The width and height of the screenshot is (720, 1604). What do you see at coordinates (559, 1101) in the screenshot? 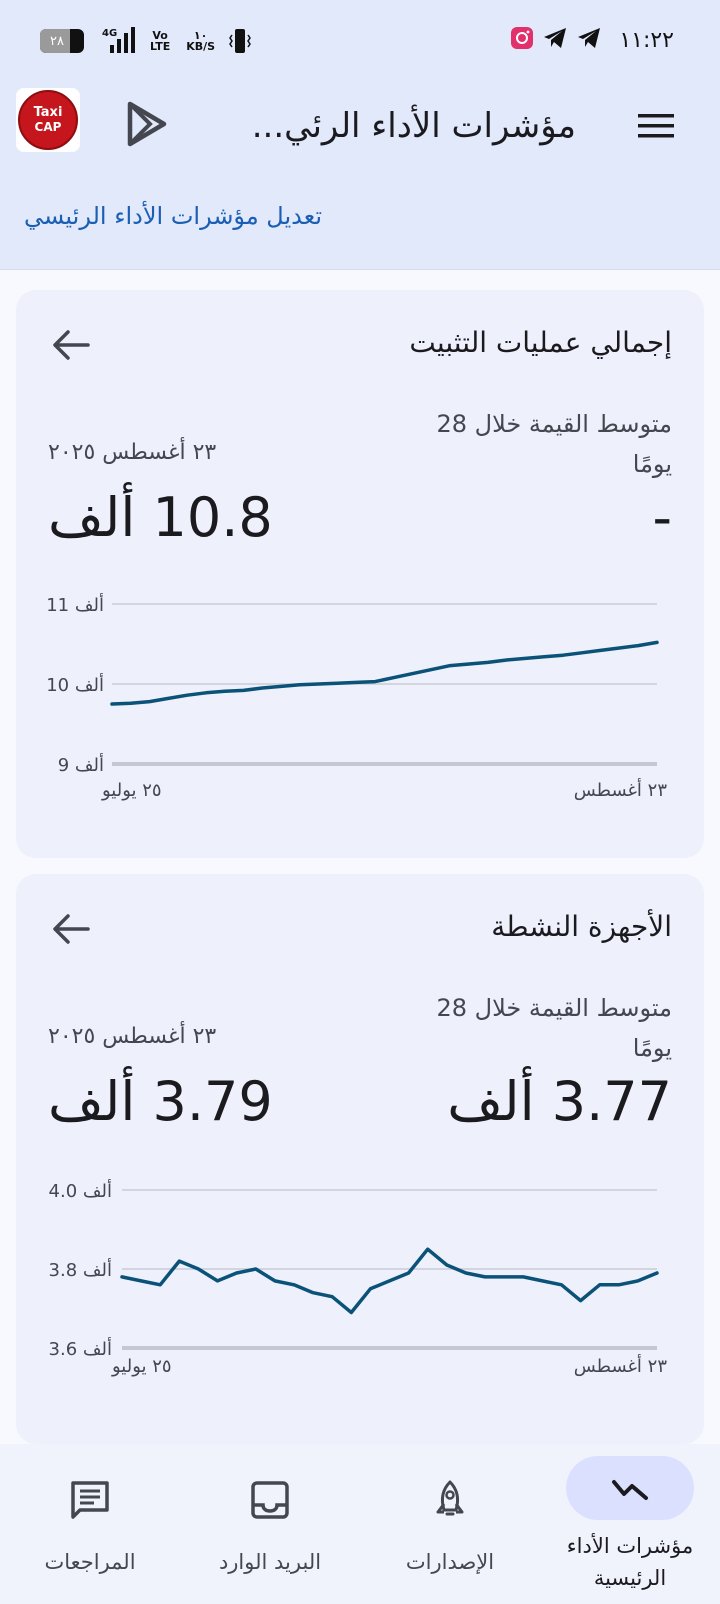
I see `average-value: 3.77 ألف` at bounding box center [559, 1101].